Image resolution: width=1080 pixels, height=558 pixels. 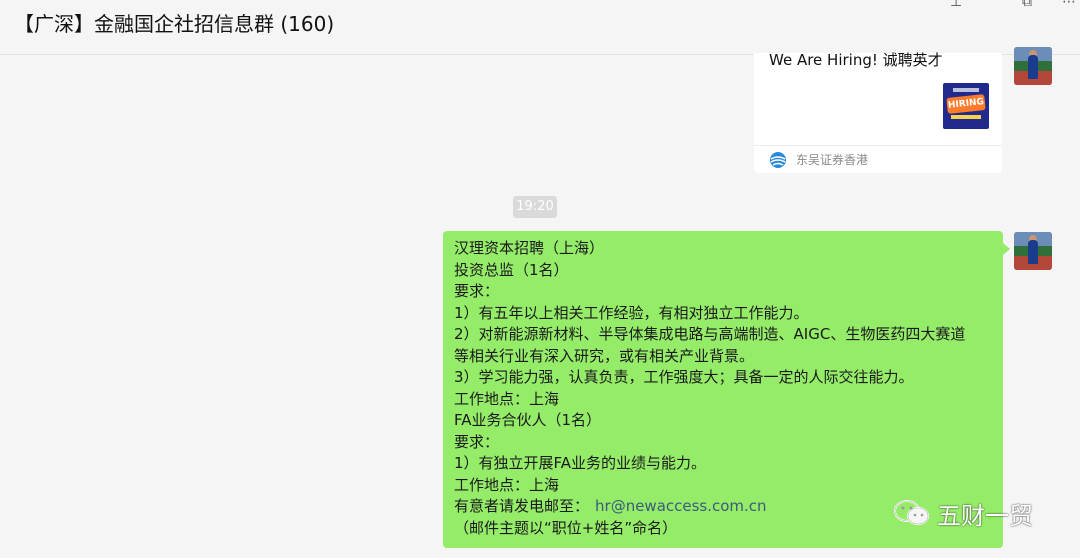 I want to click on card-thumbnail-text: HIRING, so click(x=966, y=104).